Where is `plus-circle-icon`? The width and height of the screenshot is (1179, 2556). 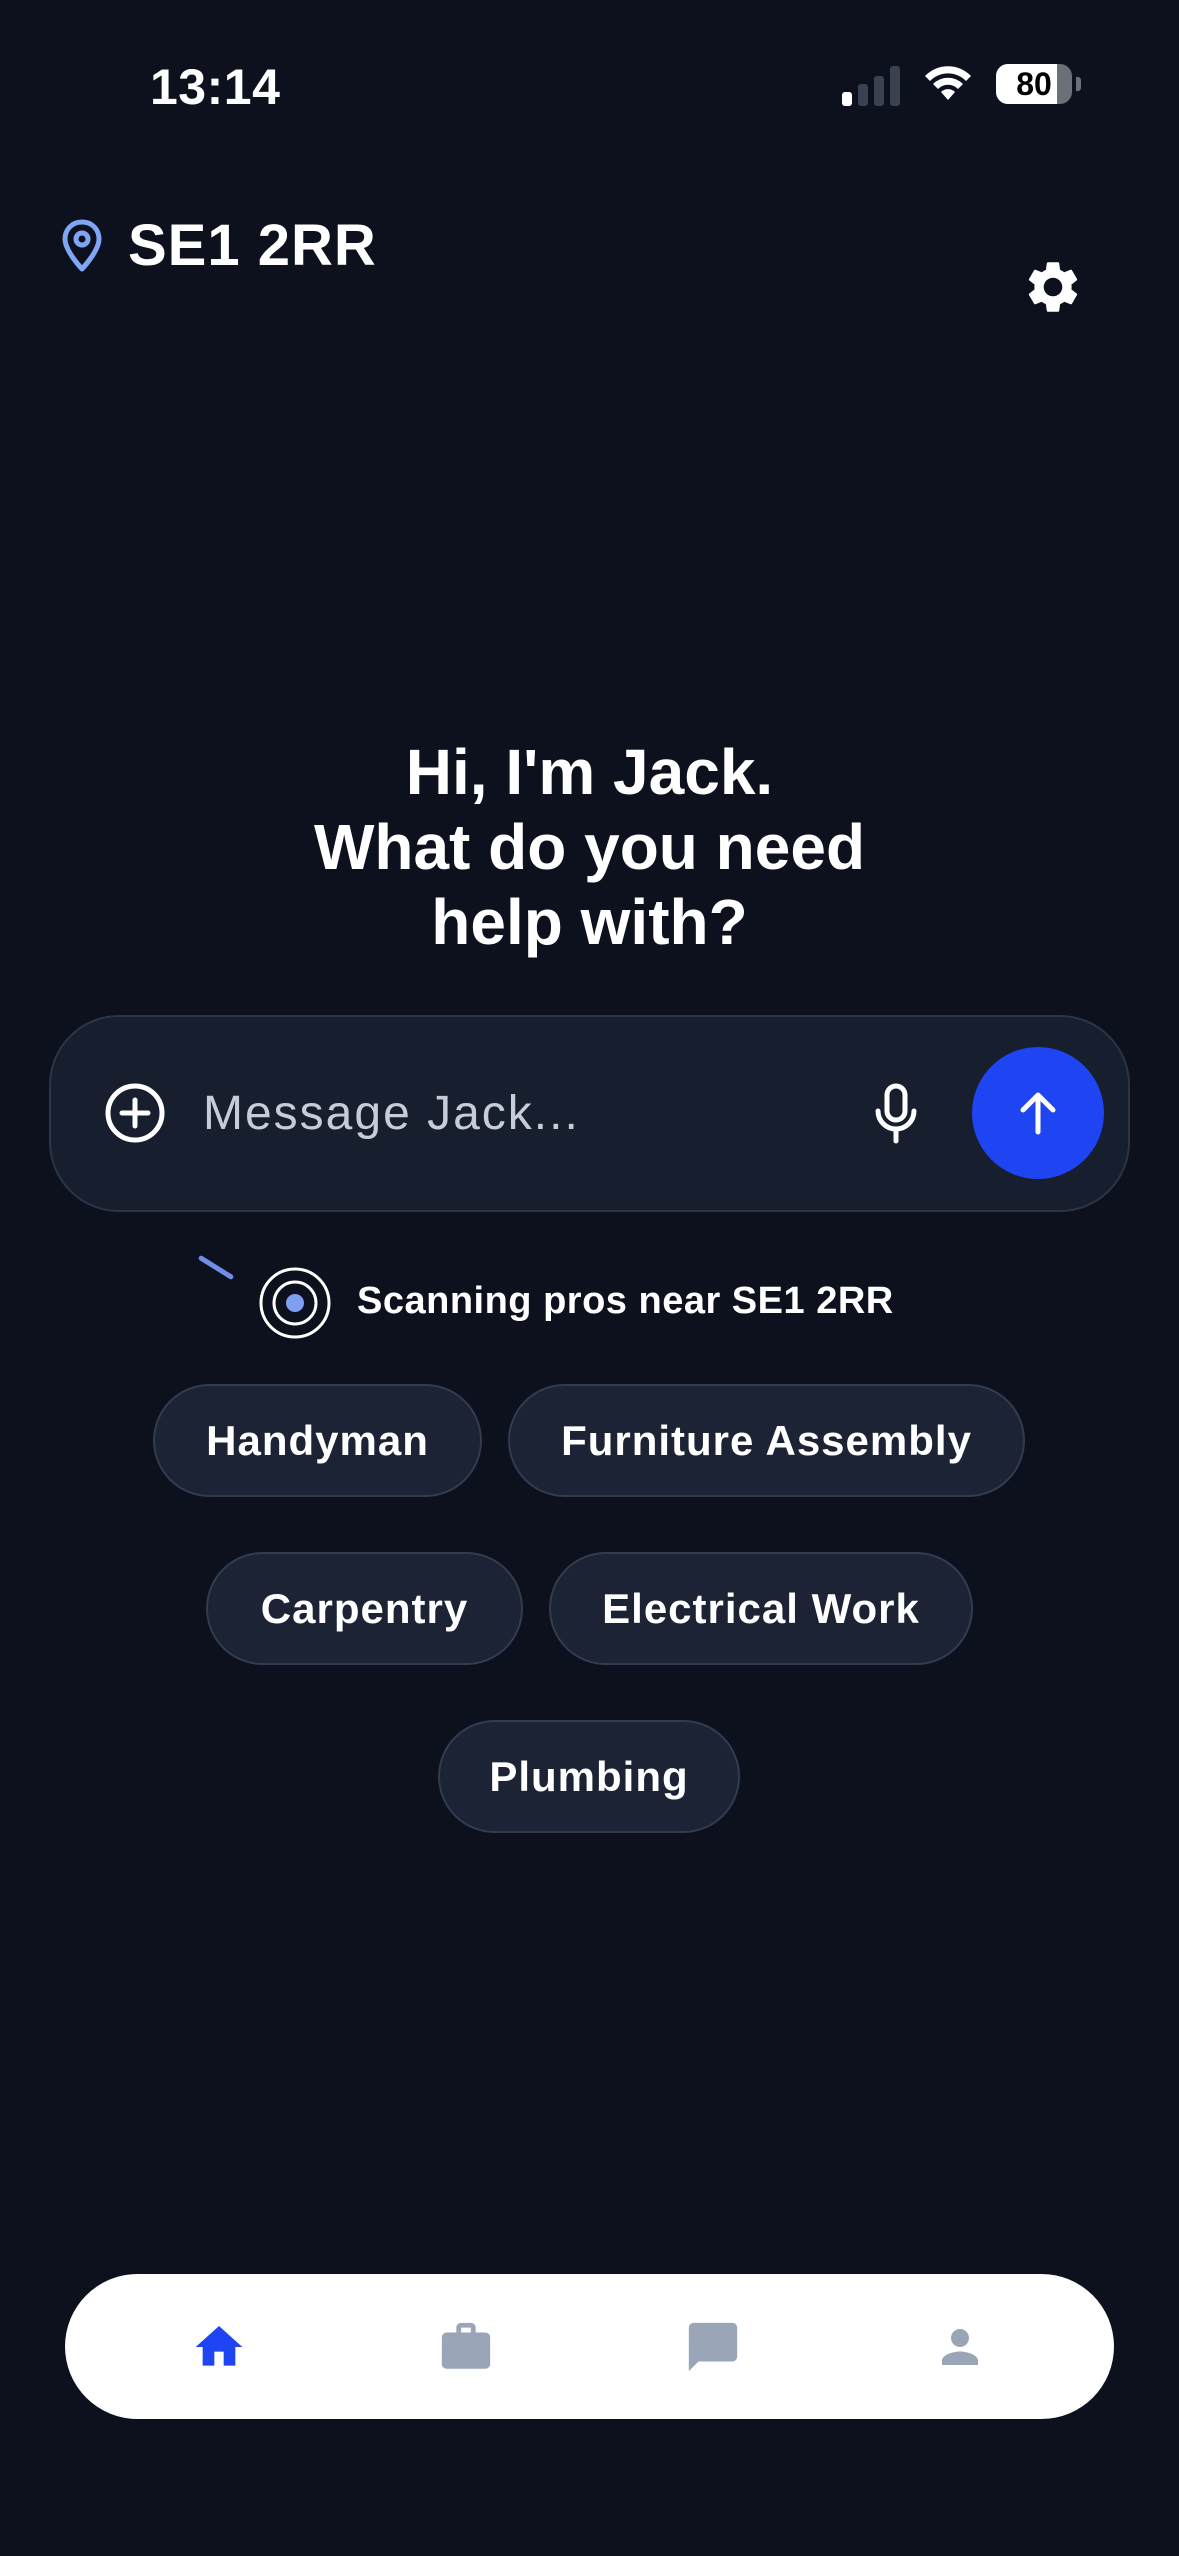
plus-circle-icon is located at coordinates (135, 1113).